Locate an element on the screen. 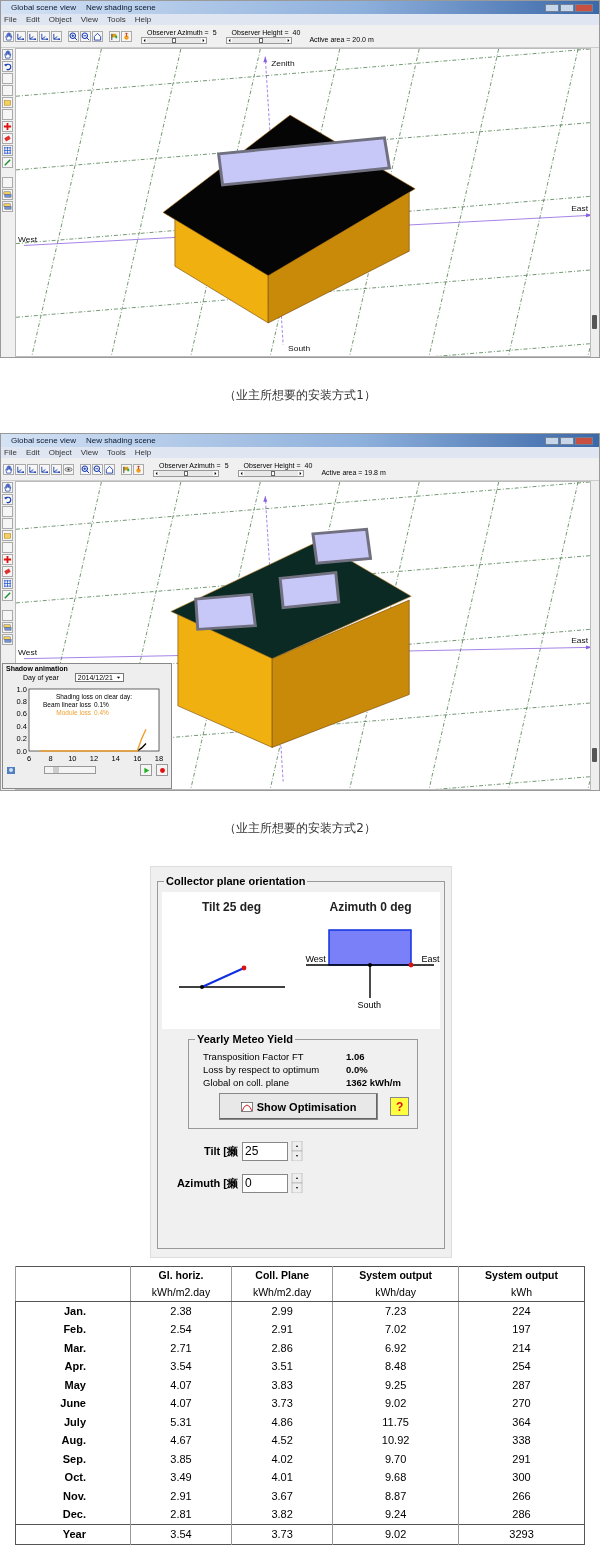 The width and height of the screenshot is (600, 1555). figure-caption: （业主所想要的安装方式1） is located at coordinates (300, 395).